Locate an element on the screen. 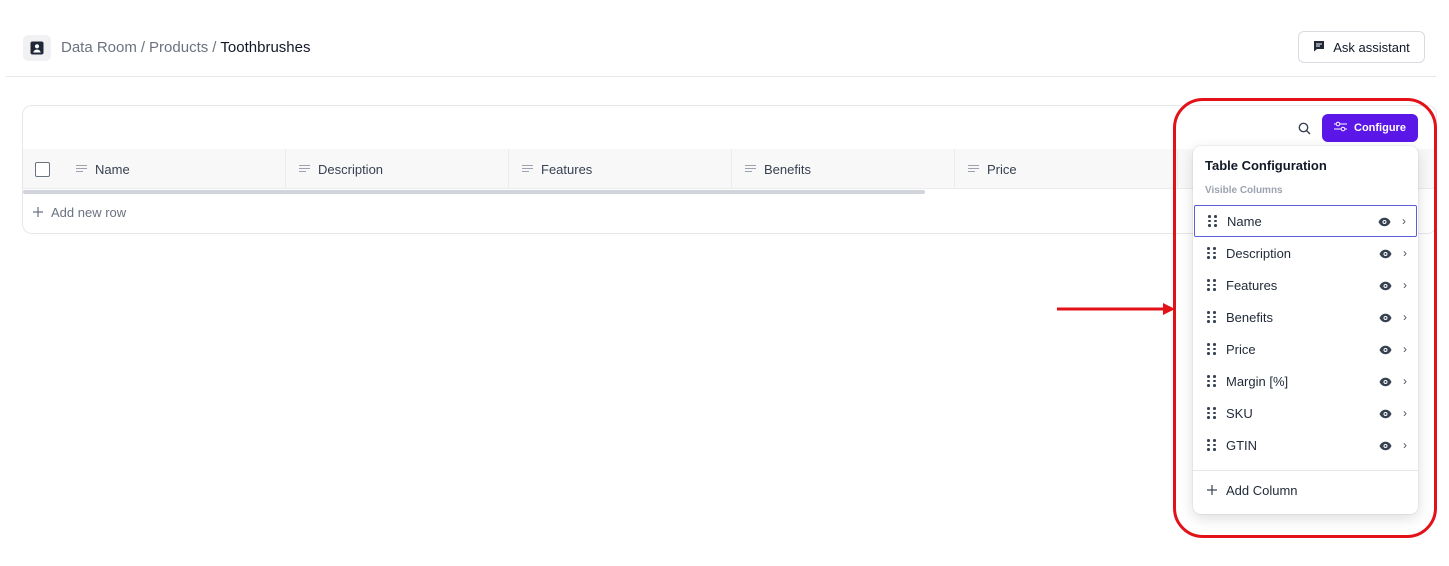 The height and width of the screenshot is (566, 1449). ask-assistant-button: Ask assistant is located at coordinates (1361, 47).